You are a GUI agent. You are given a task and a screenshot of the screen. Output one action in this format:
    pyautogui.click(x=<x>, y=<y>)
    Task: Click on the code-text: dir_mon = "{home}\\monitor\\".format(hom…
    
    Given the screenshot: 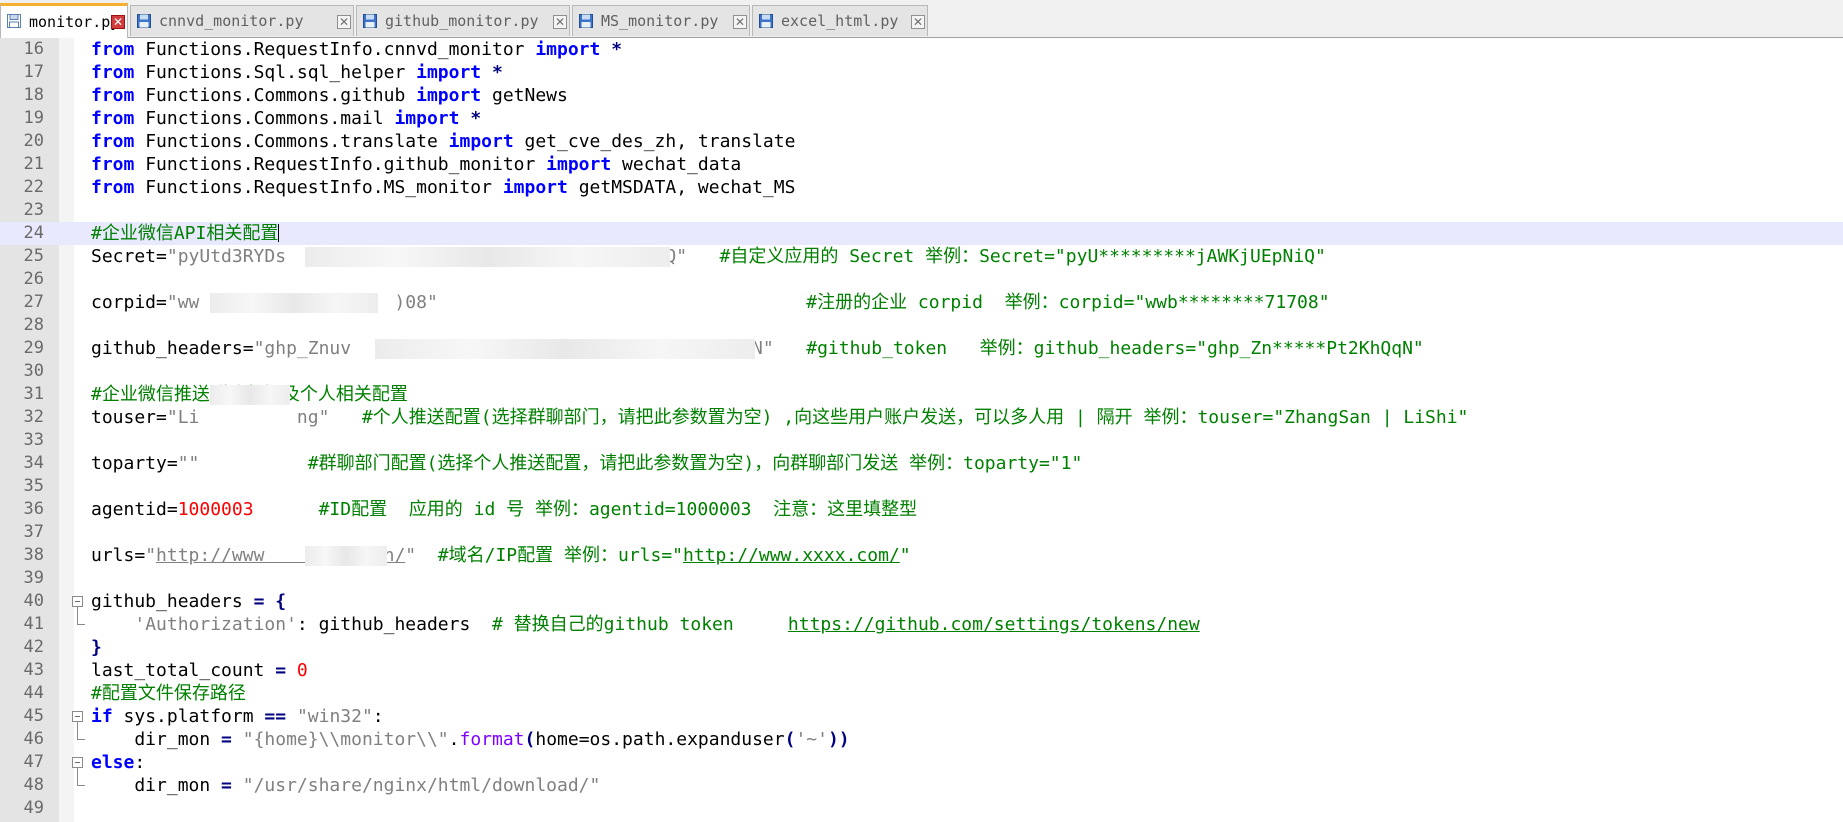 What is the action you would take?
    pyautogui.click(x=470, y=739)
    